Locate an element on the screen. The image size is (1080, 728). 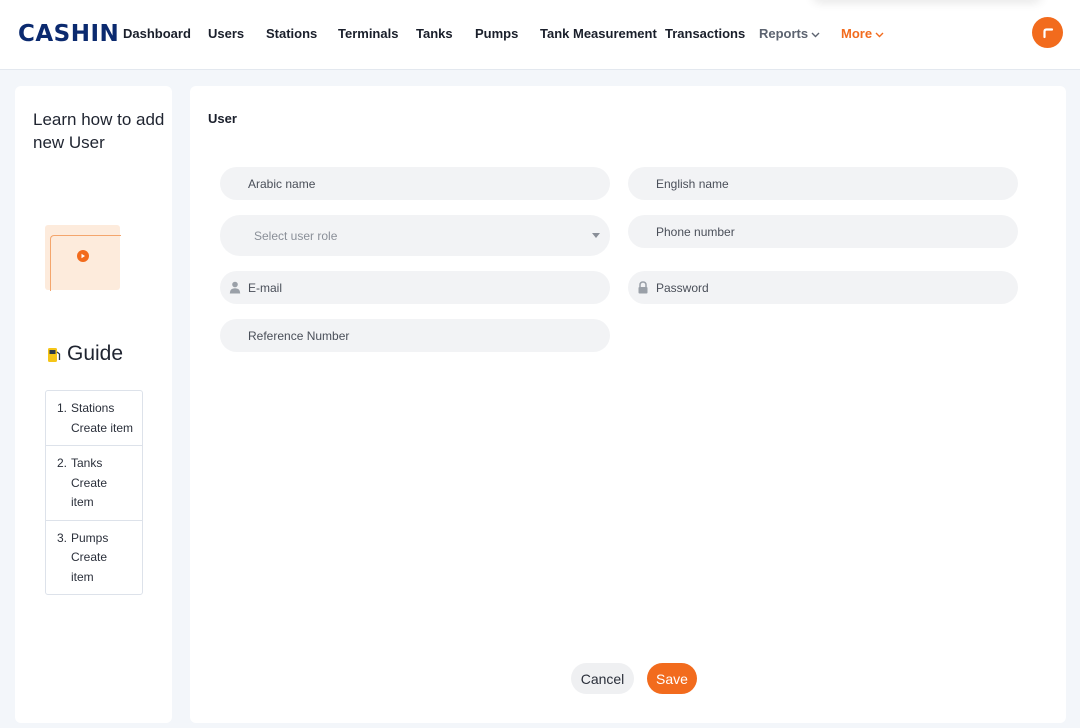
video-frame is located at coordinates (85, 263).